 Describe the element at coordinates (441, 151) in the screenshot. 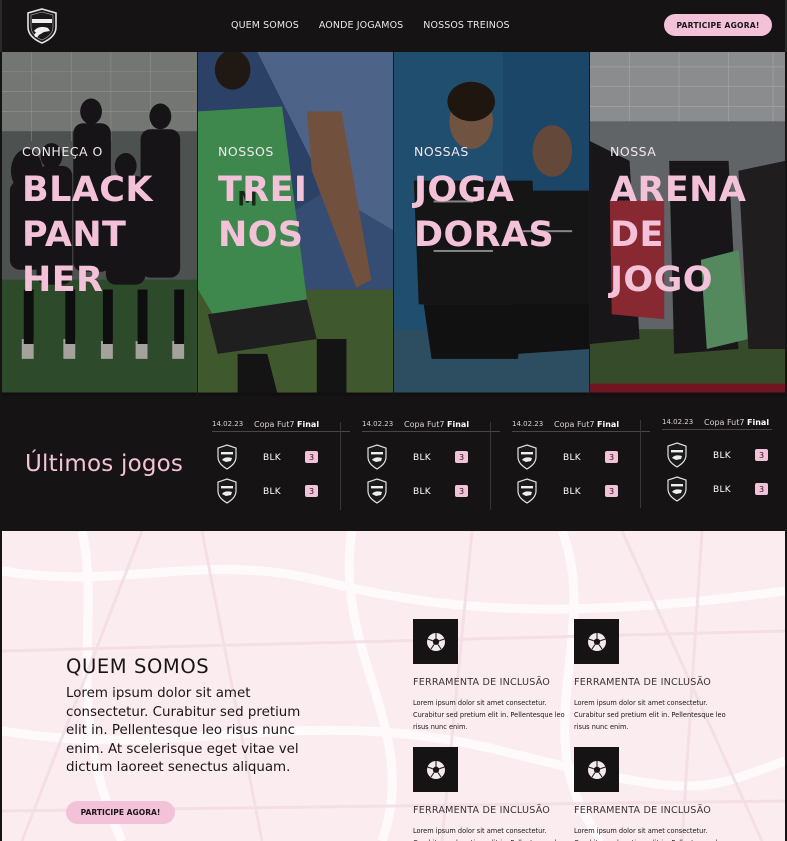

I see `panel-subtitle: NOSSAS` at that location.